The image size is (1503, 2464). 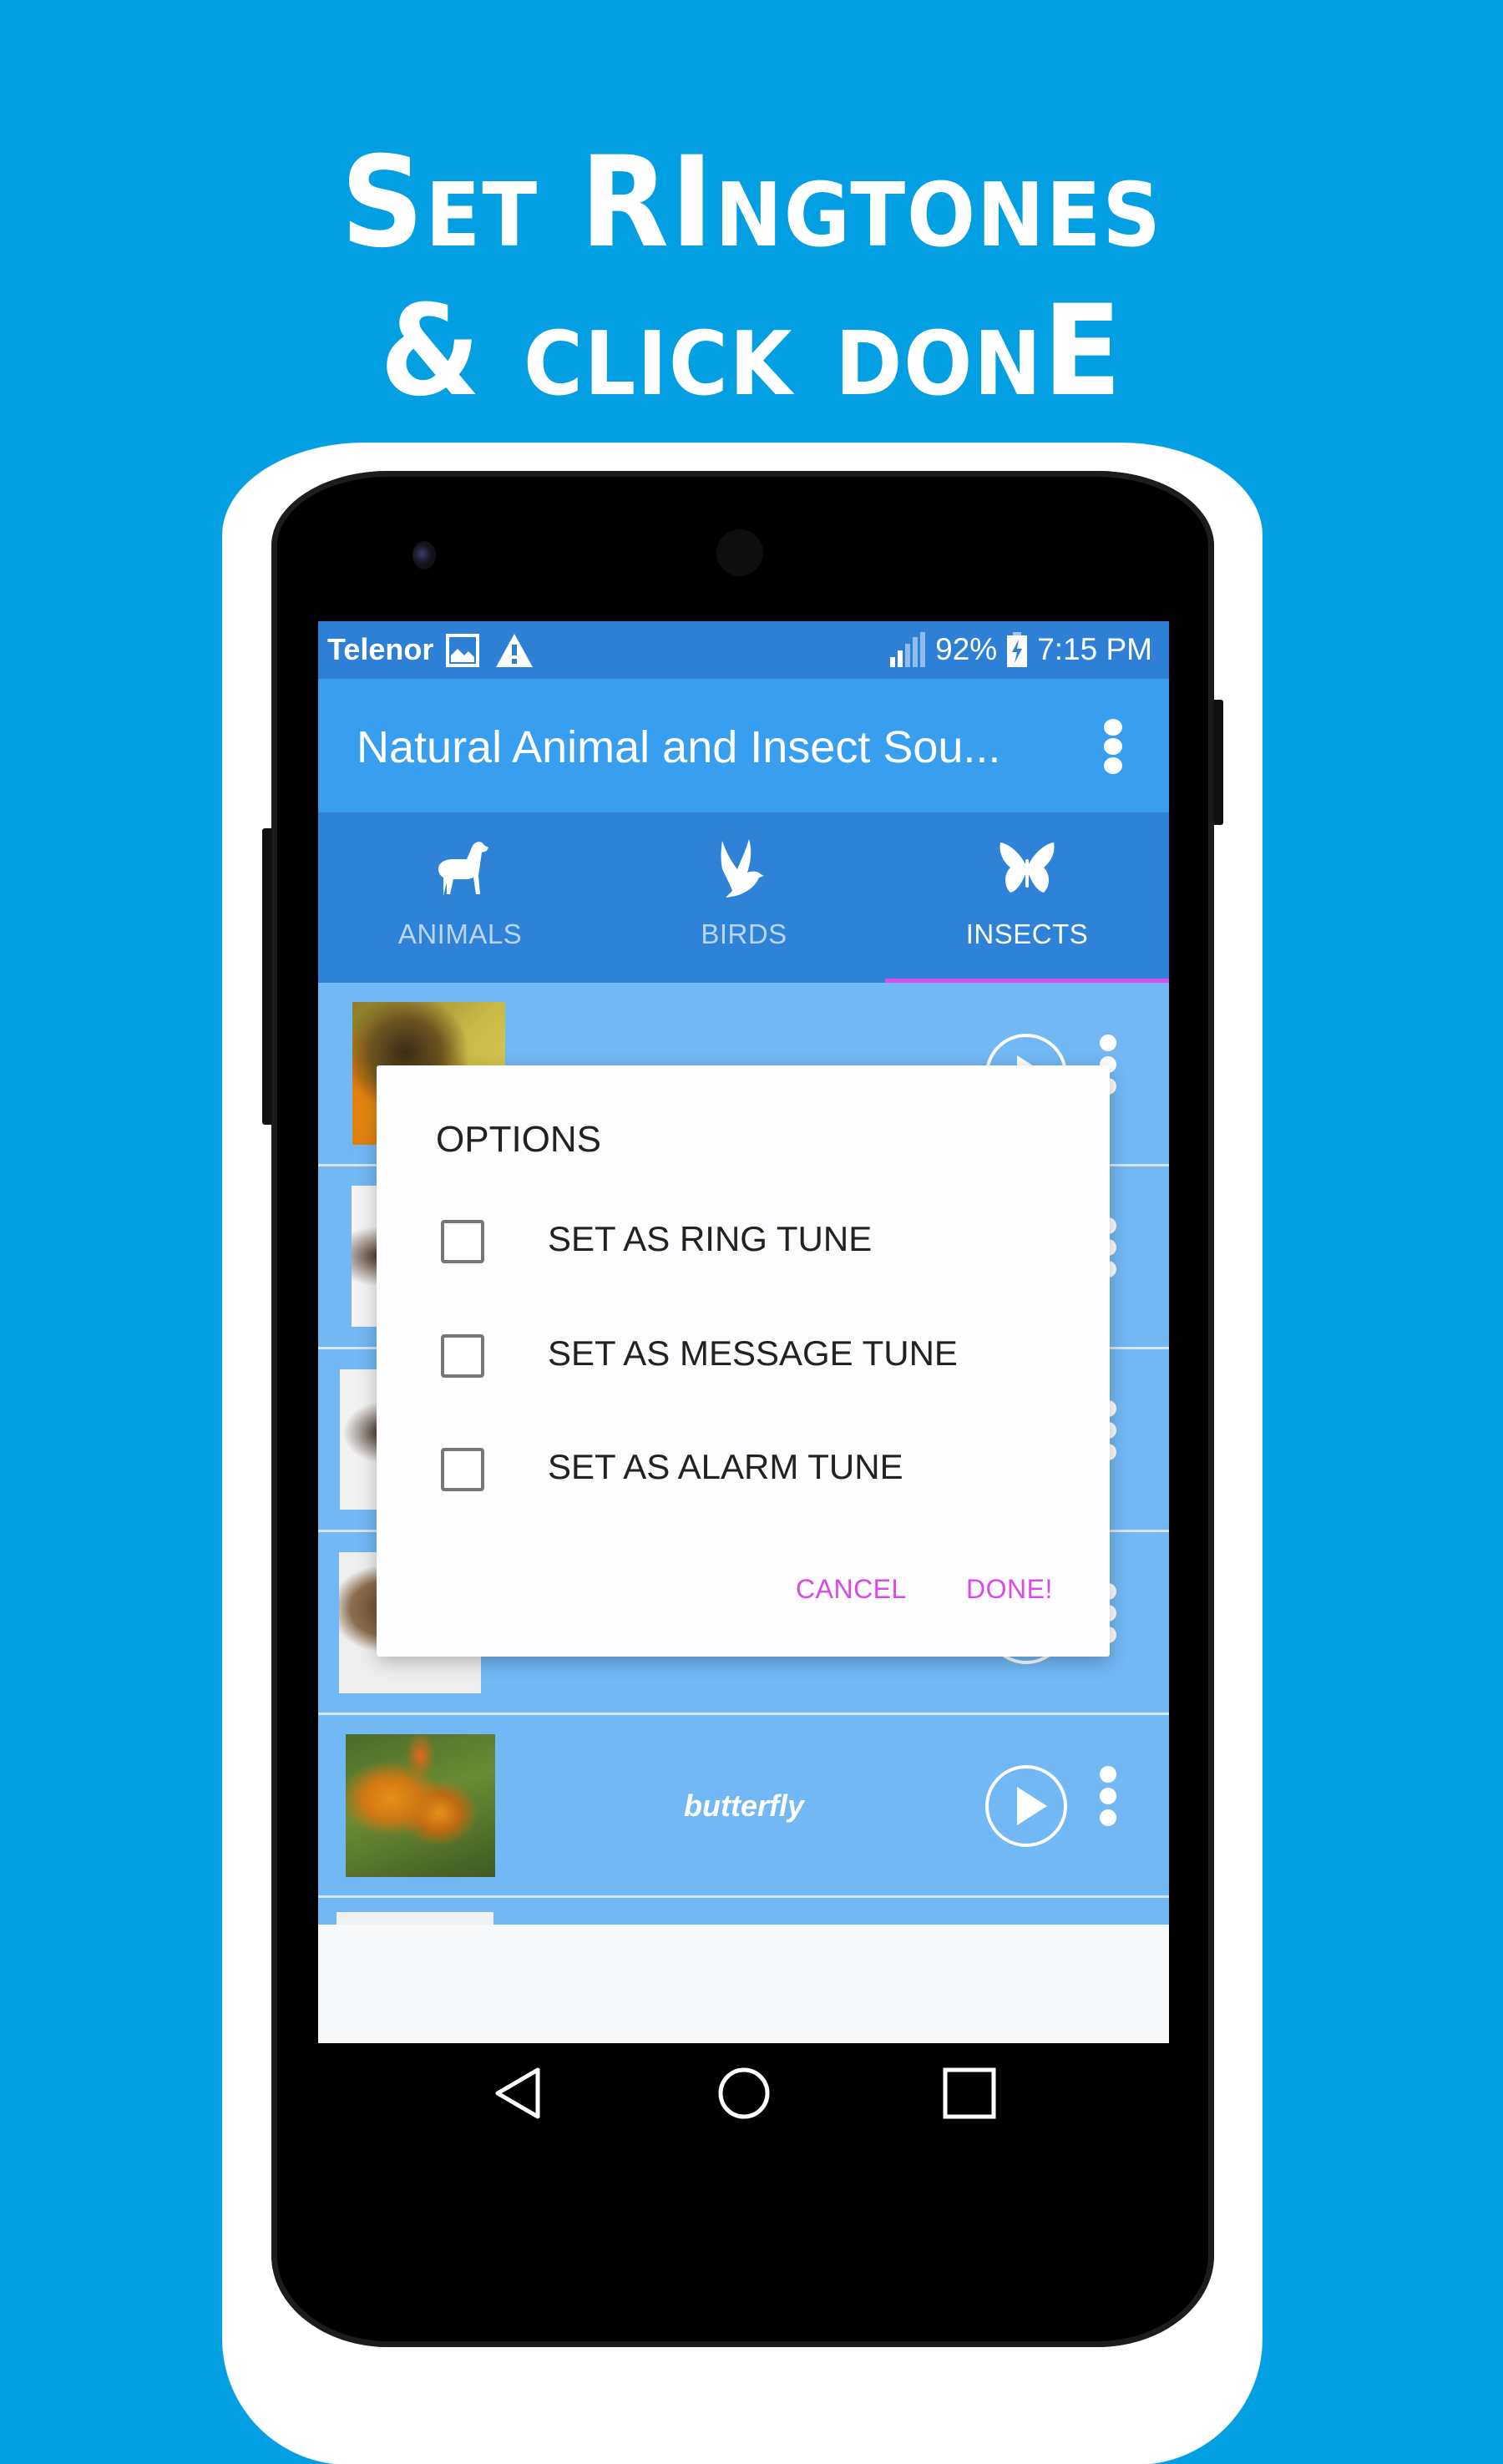 I want to click on tab-birds: BIRDS, so click(x=744, y=898).